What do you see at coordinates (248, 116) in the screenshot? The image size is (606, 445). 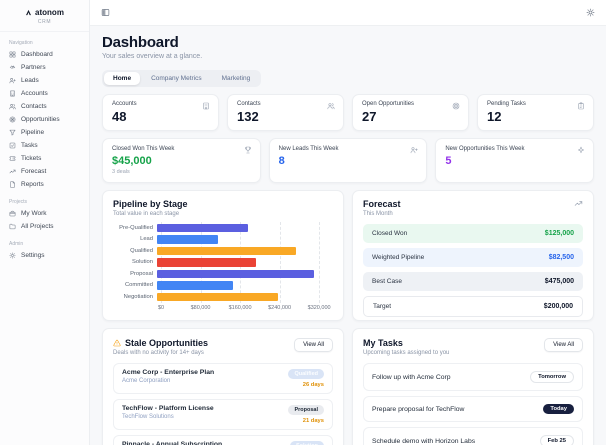 I see `stat-value: 132` at bounding box center [248, 116].